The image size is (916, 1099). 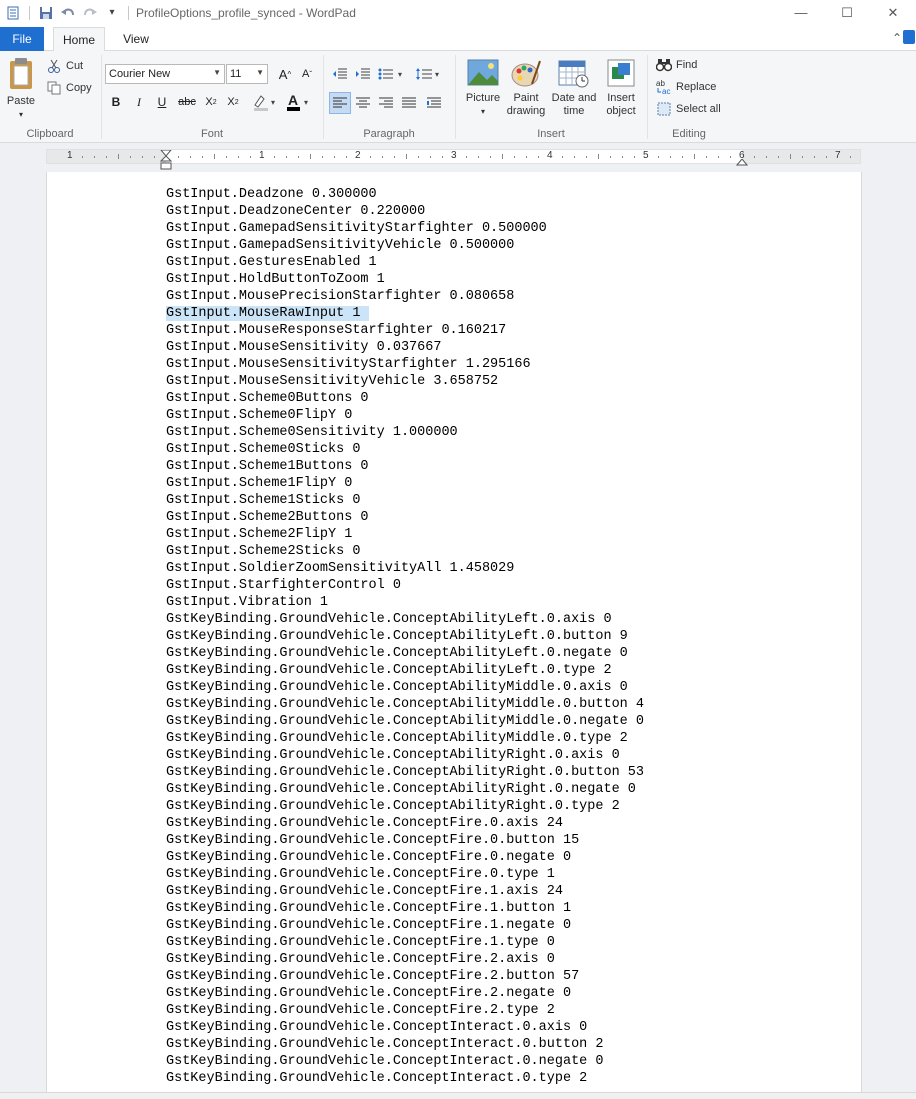 I want to click on selected-text-line: GstInput.MouseRawInput 1, so click(x=405, y=313).